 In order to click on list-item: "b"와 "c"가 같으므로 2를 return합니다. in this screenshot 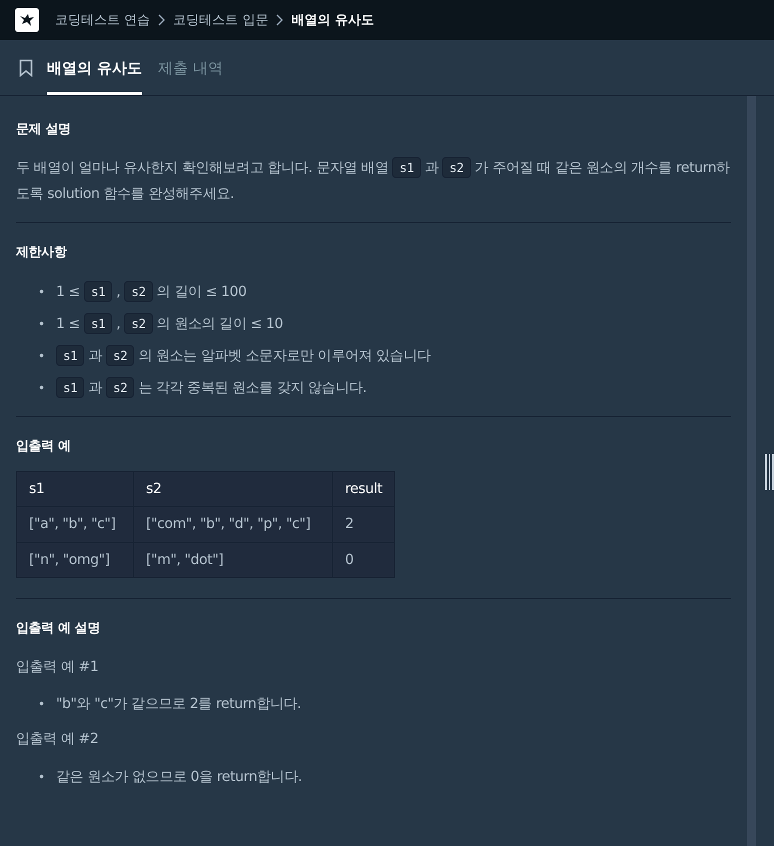, I will do `click(179, 704)`.